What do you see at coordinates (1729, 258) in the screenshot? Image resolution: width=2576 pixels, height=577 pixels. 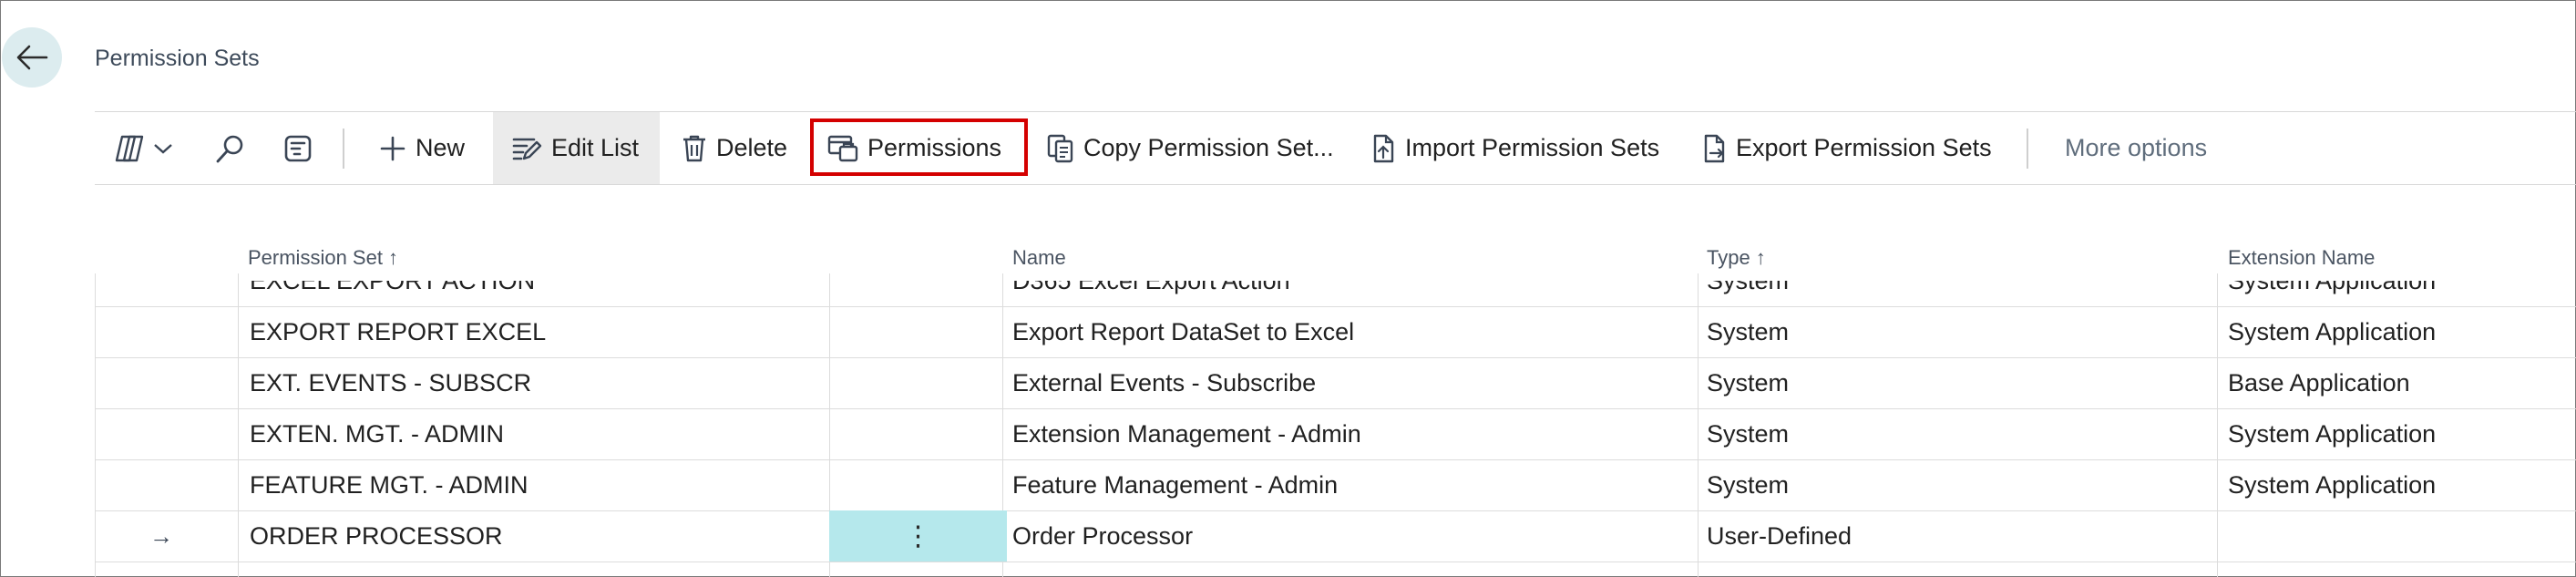 I see `column-header-type-label: Type` at bounding box center [1729, 258].